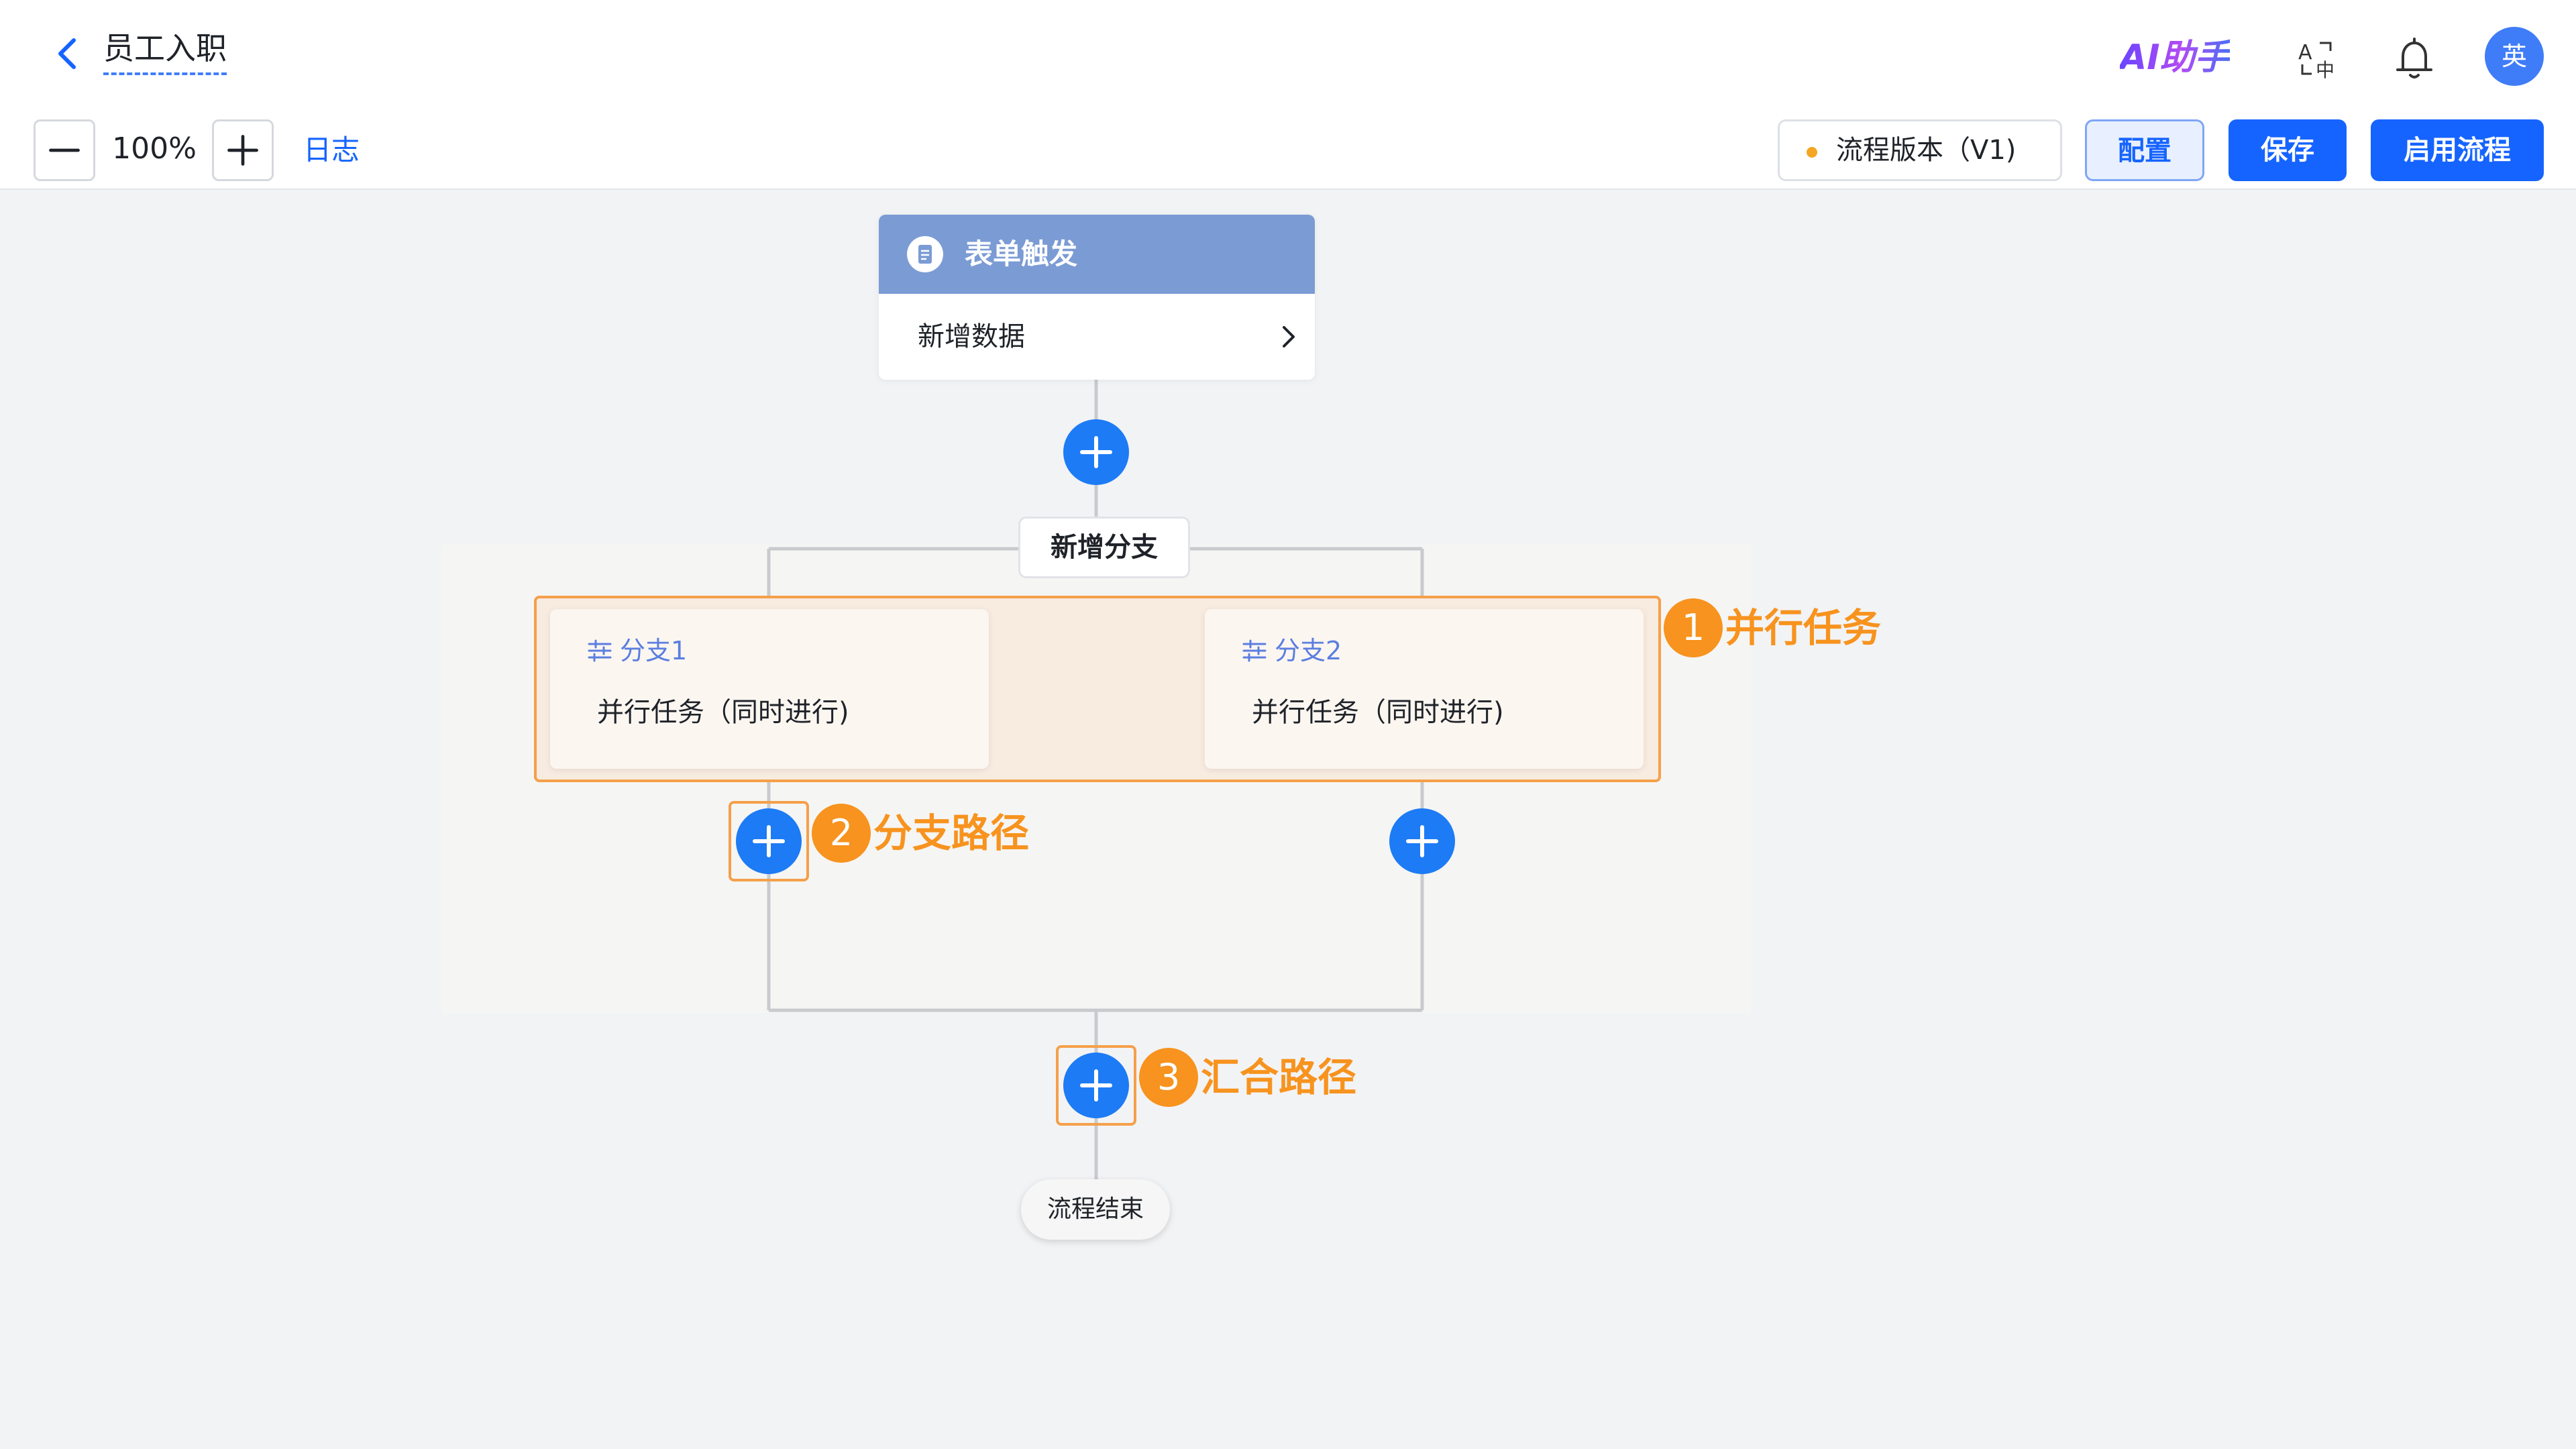  Describe the element at coordinates (1095, 1209) in the screenshot. I see `flow-end-node: 流程结束` at that location.